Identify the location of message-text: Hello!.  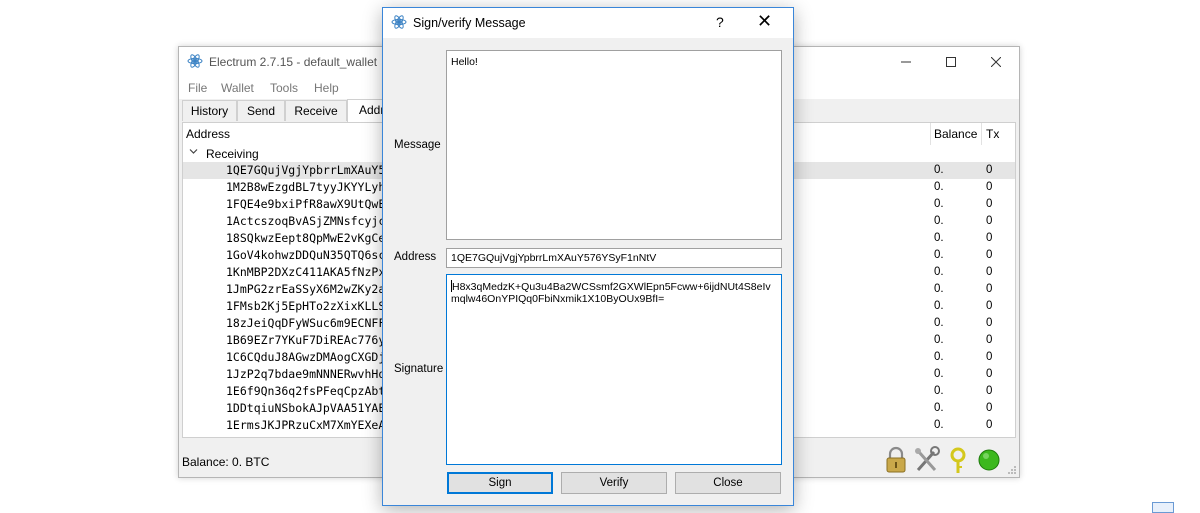
(464, 62).